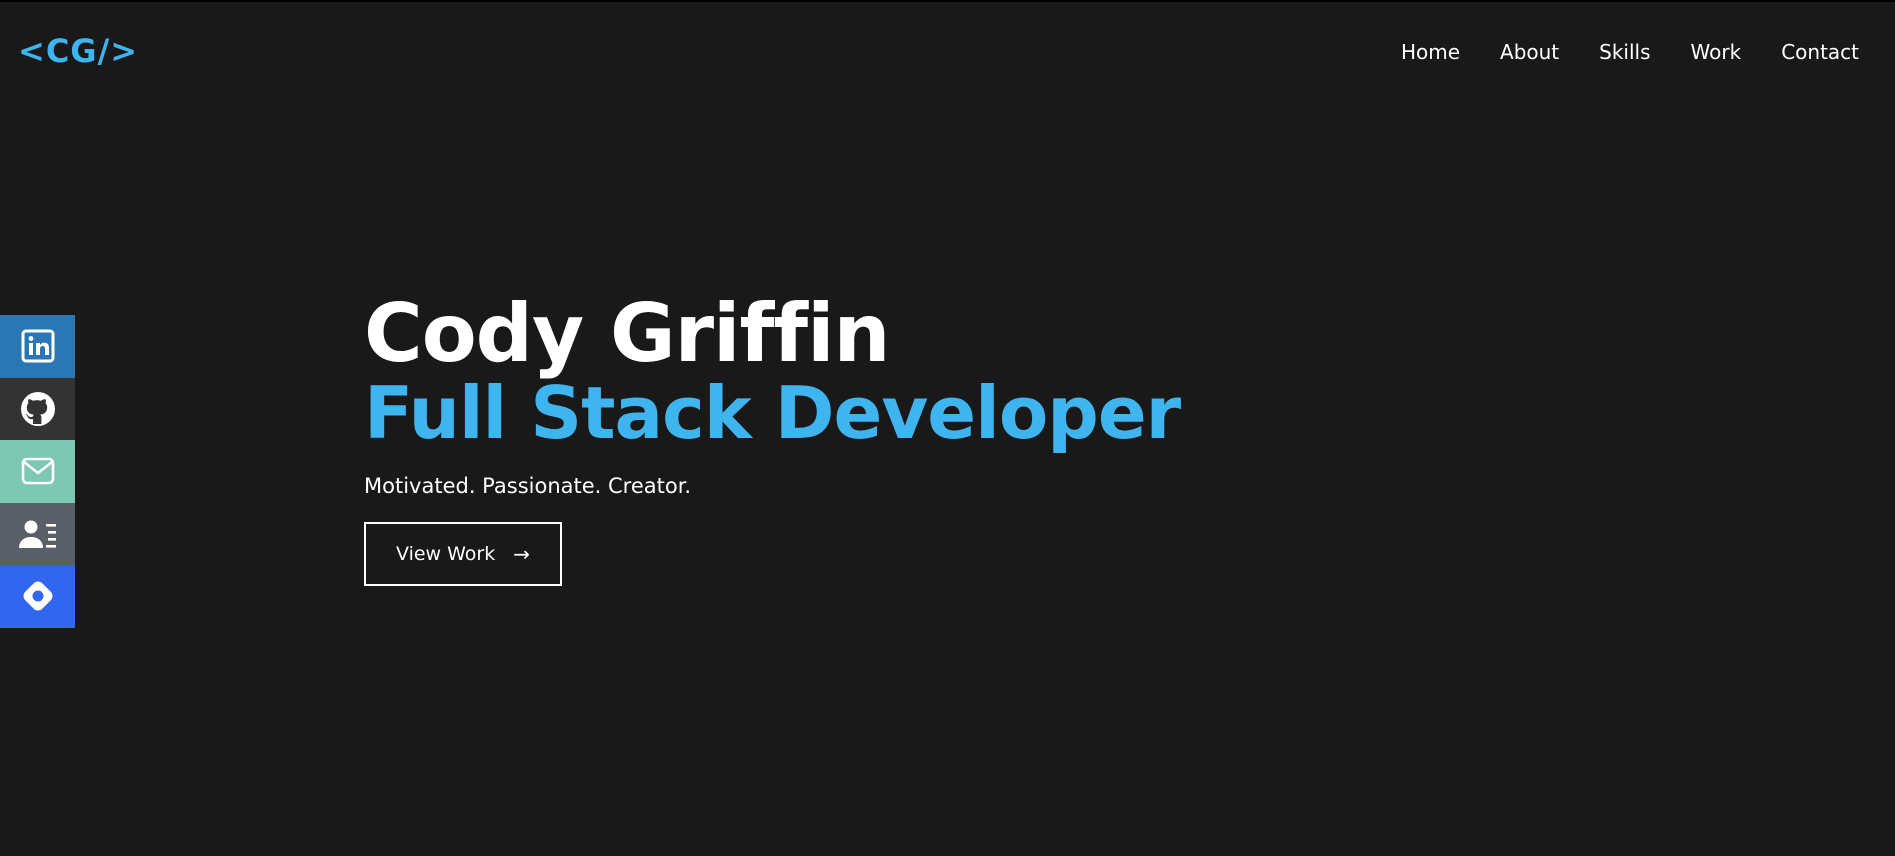 The height and width of the screenshot is (856, 1895). Describe the element at coordinates (1716, 52) in the screenshot. I see `nav-work: Work` at that location.